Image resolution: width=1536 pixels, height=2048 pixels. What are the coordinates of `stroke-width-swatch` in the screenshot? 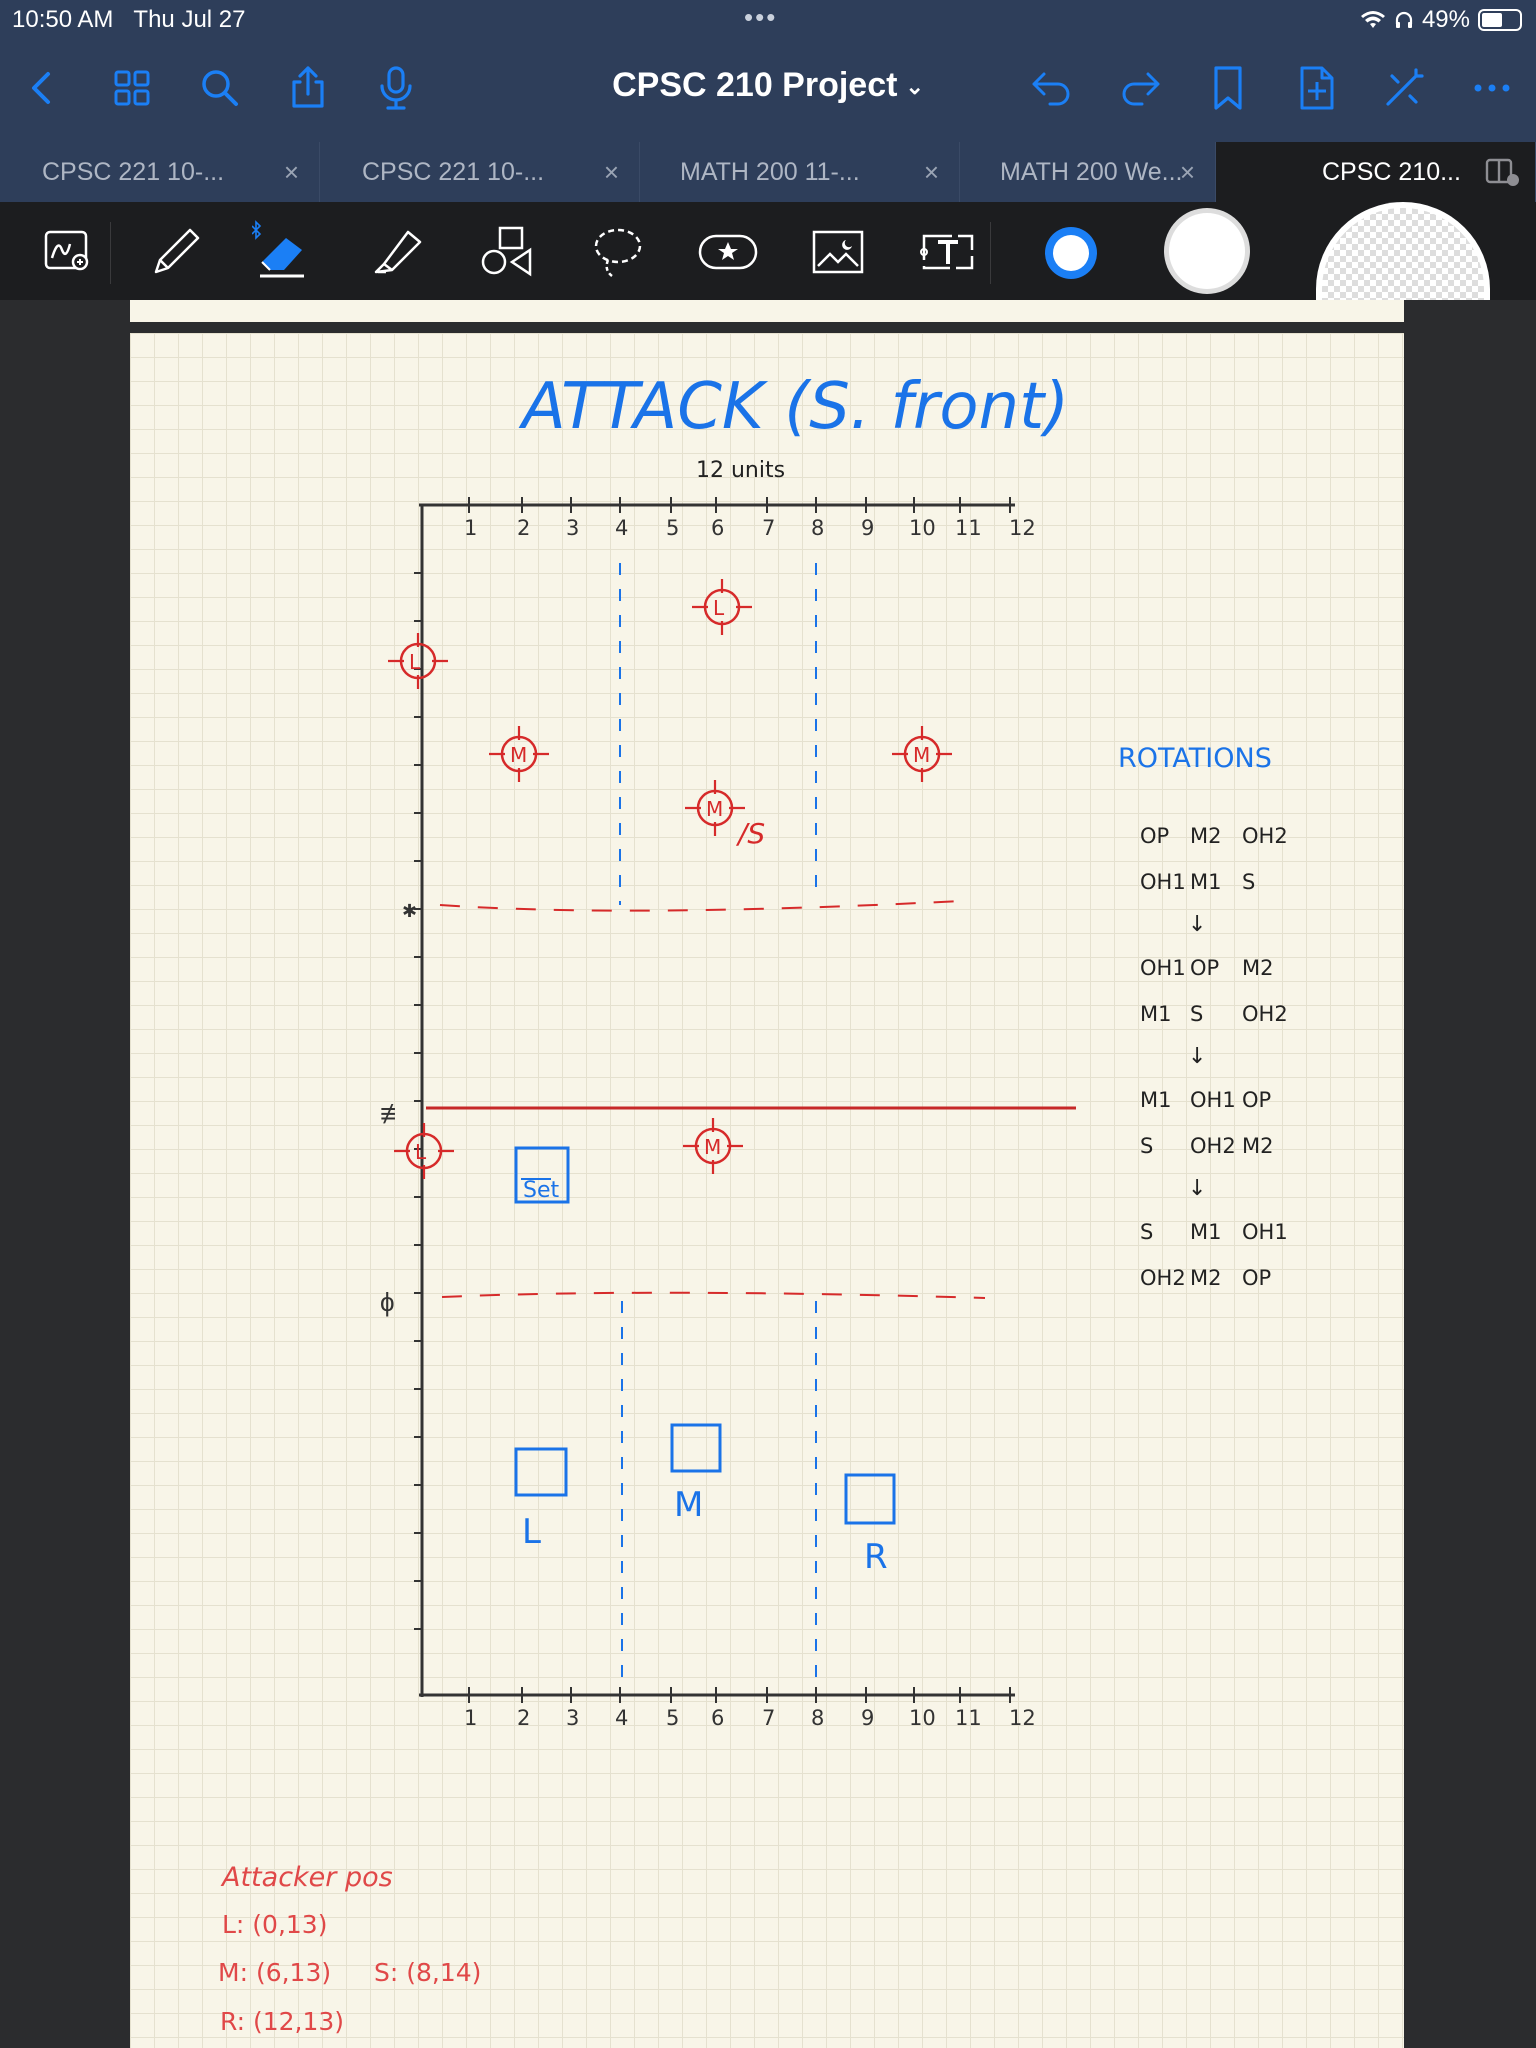 It's located at (1207, 251).